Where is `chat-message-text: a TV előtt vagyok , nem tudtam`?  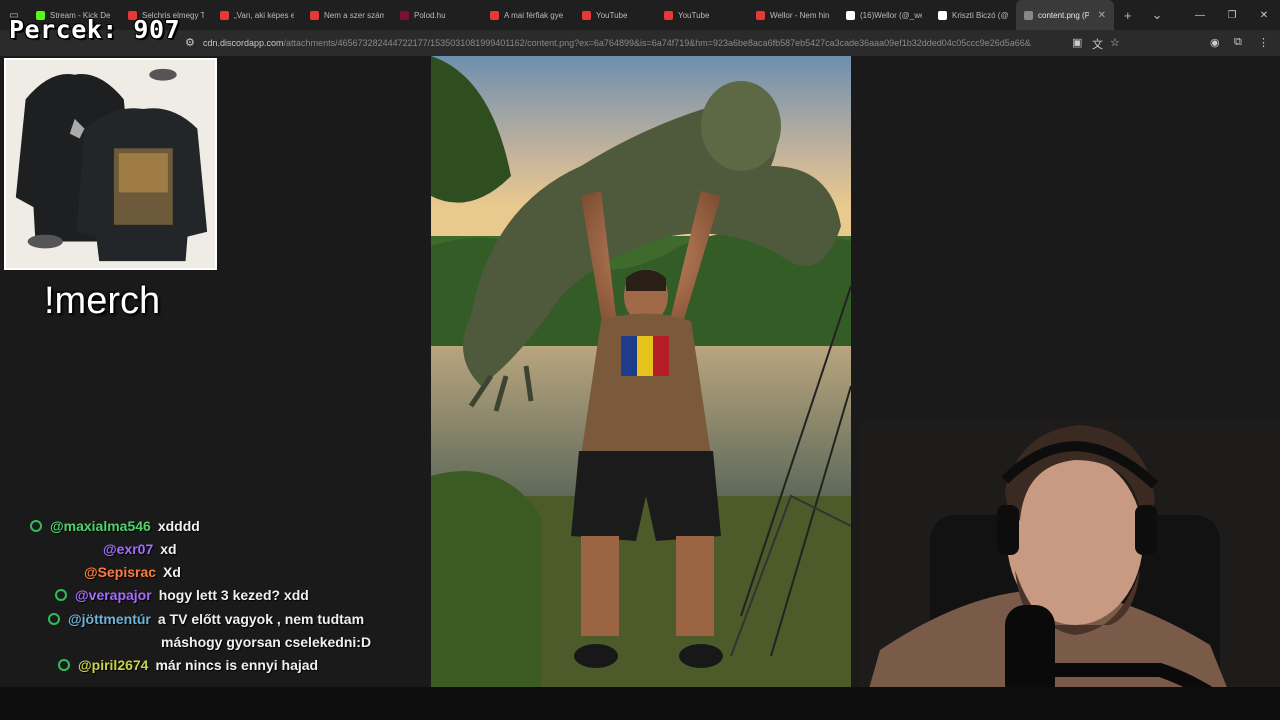
chat-message-text: a TV előtt vagyok , nem tudtam is located at coordinates (261, 619).